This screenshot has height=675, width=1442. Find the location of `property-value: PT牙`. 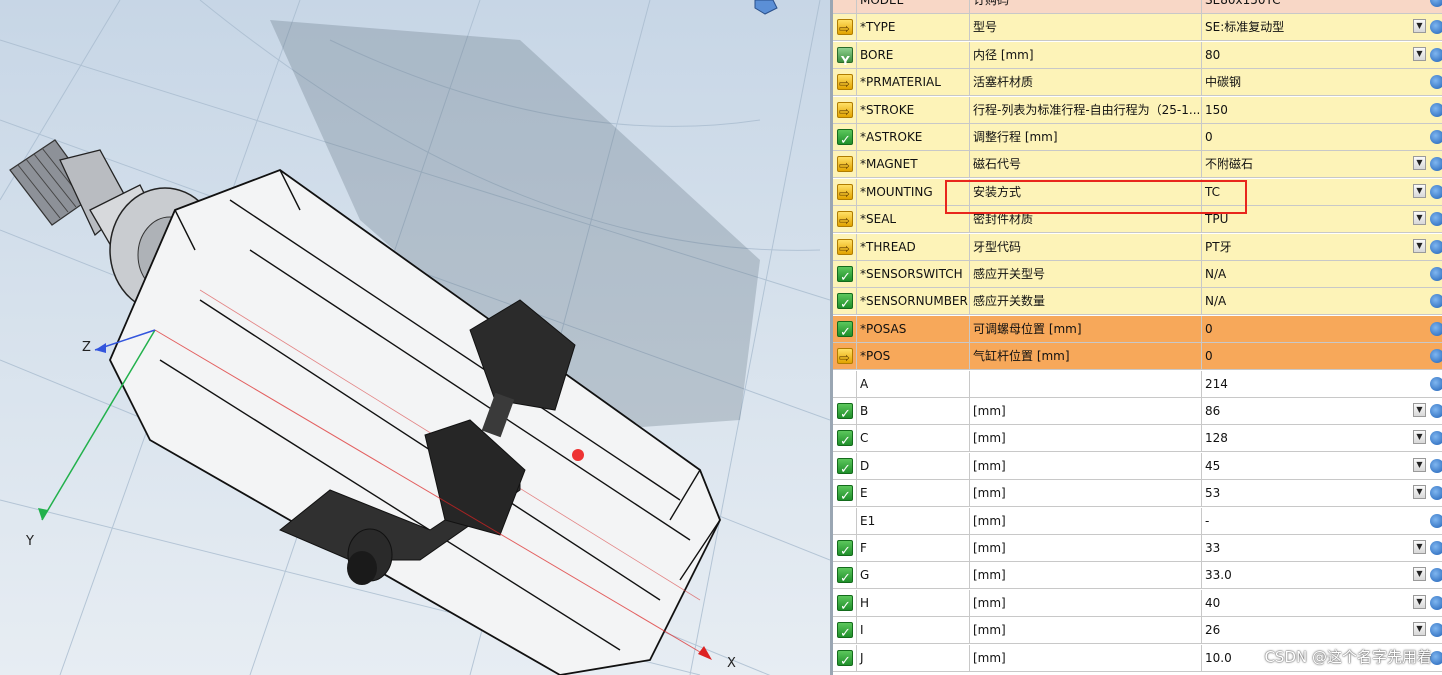

property-value: PT牙 is located at coordinates (1314, 247).